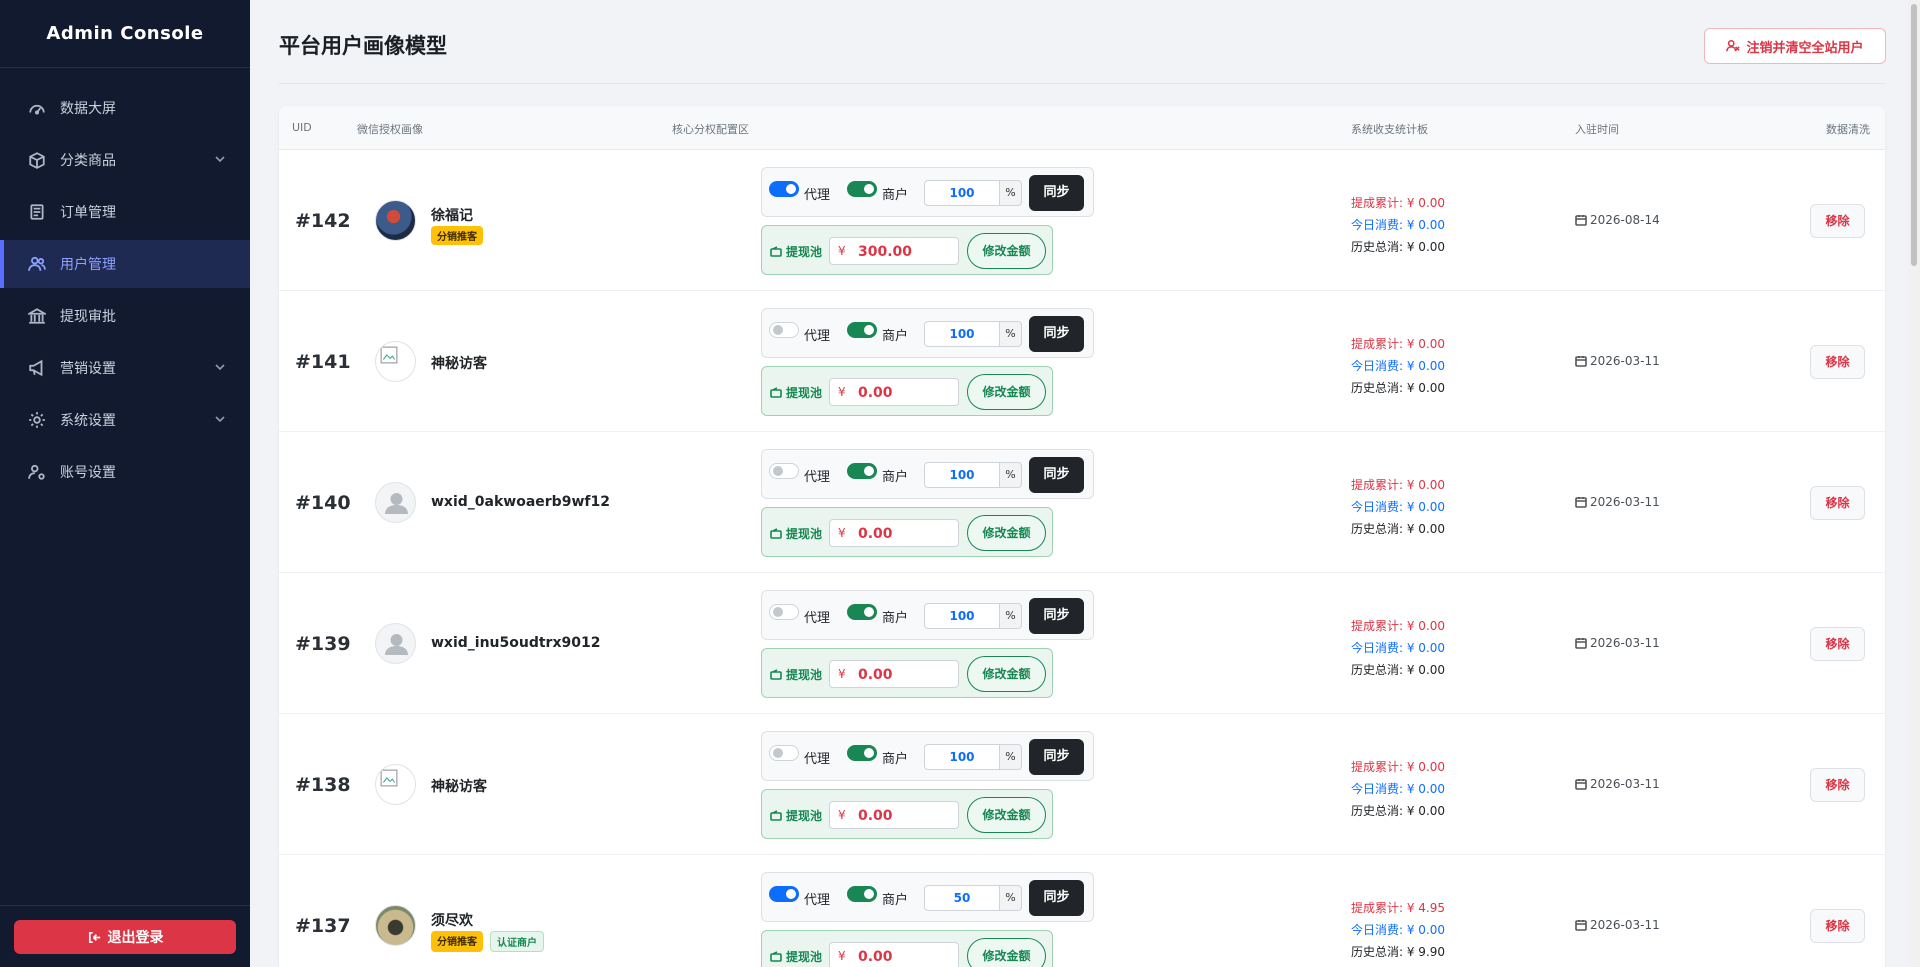 This screenshot has width=1920, height=967. Describe the element at coordinates (125, 420) in the screenshot. I see `sidebar-item-6: 系统设置` at that location.